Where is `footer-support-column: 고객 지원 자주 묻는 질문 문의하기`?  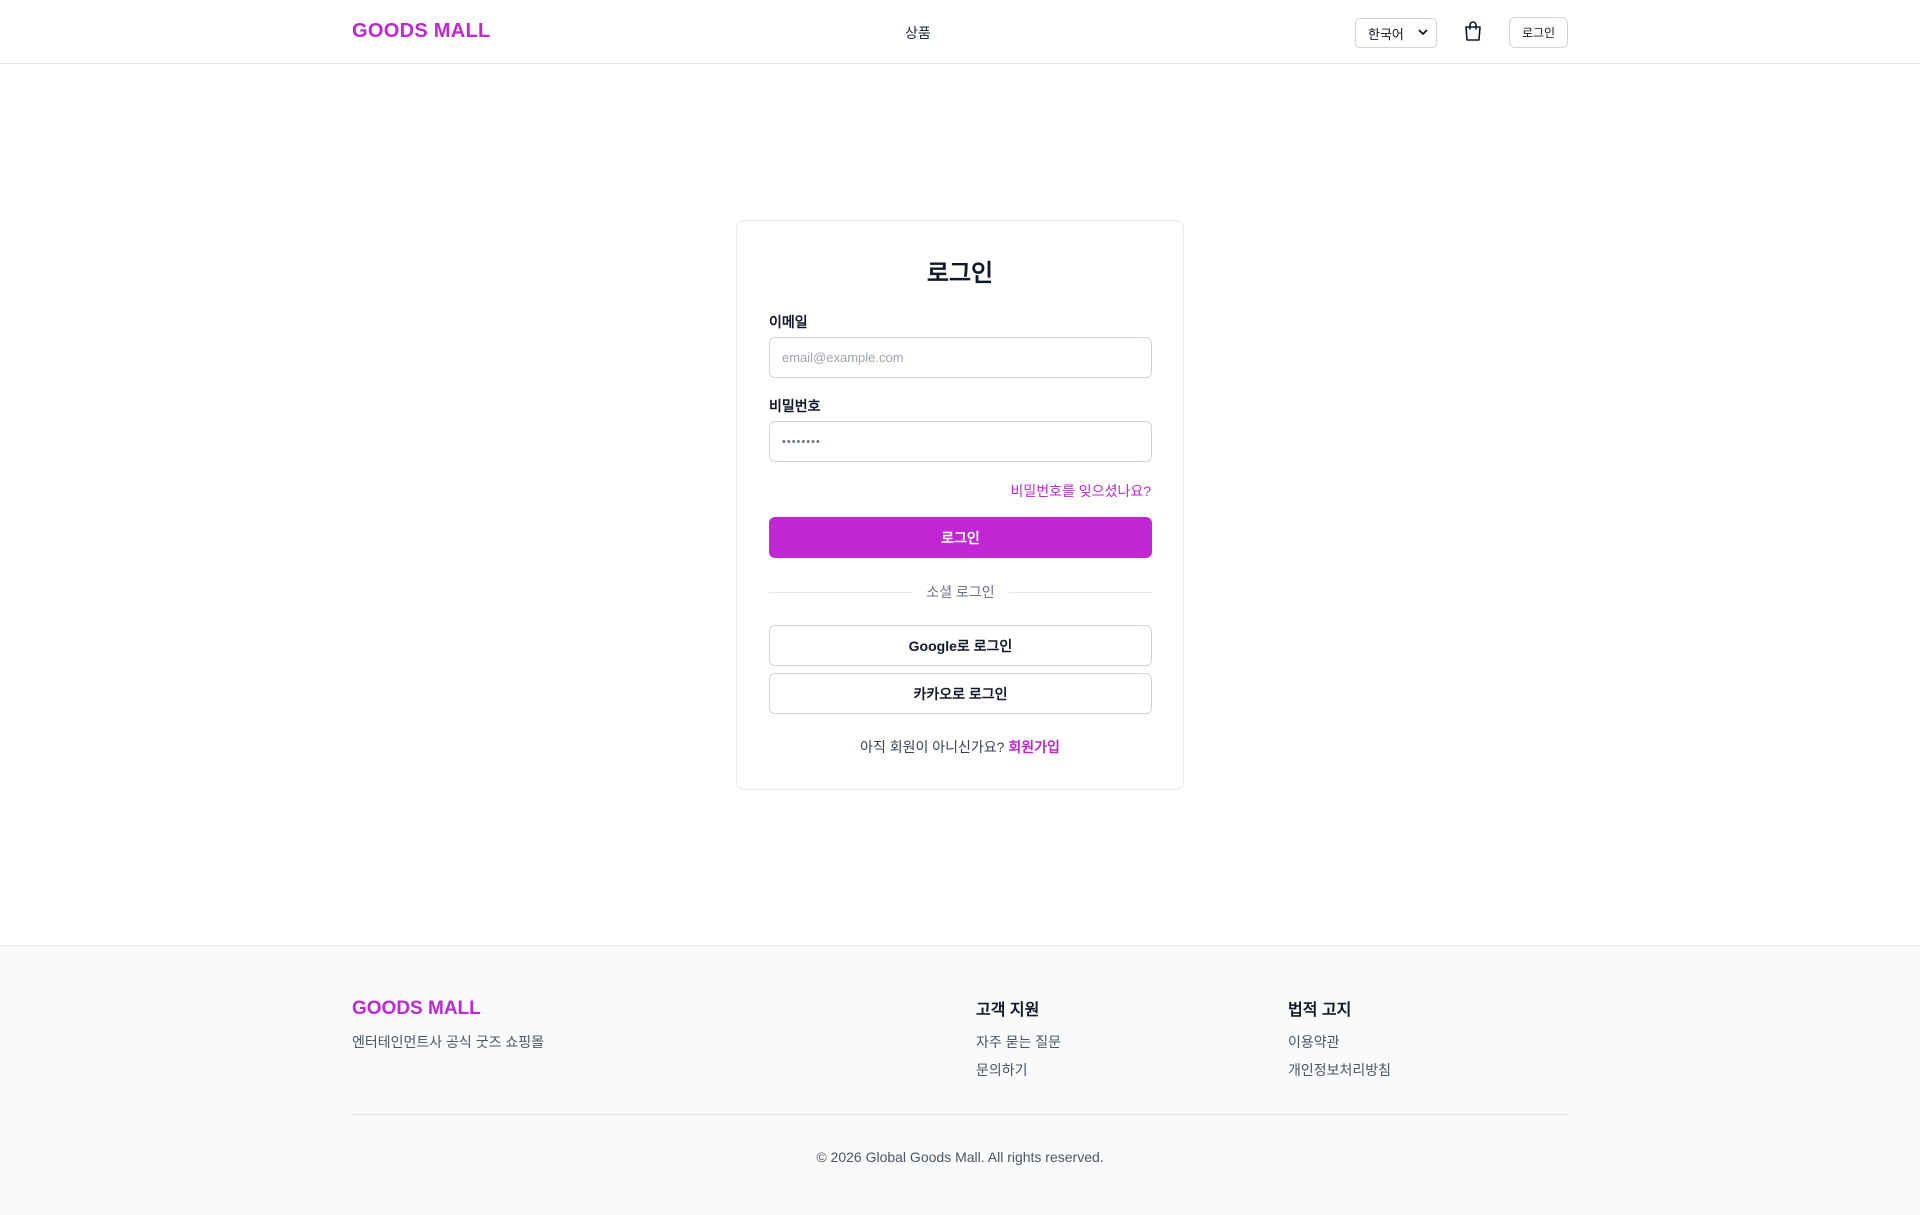
footer-support-column: 고객 지원 자주 묻는 질문 문의하기 is located at coordinates (1018, 1042).